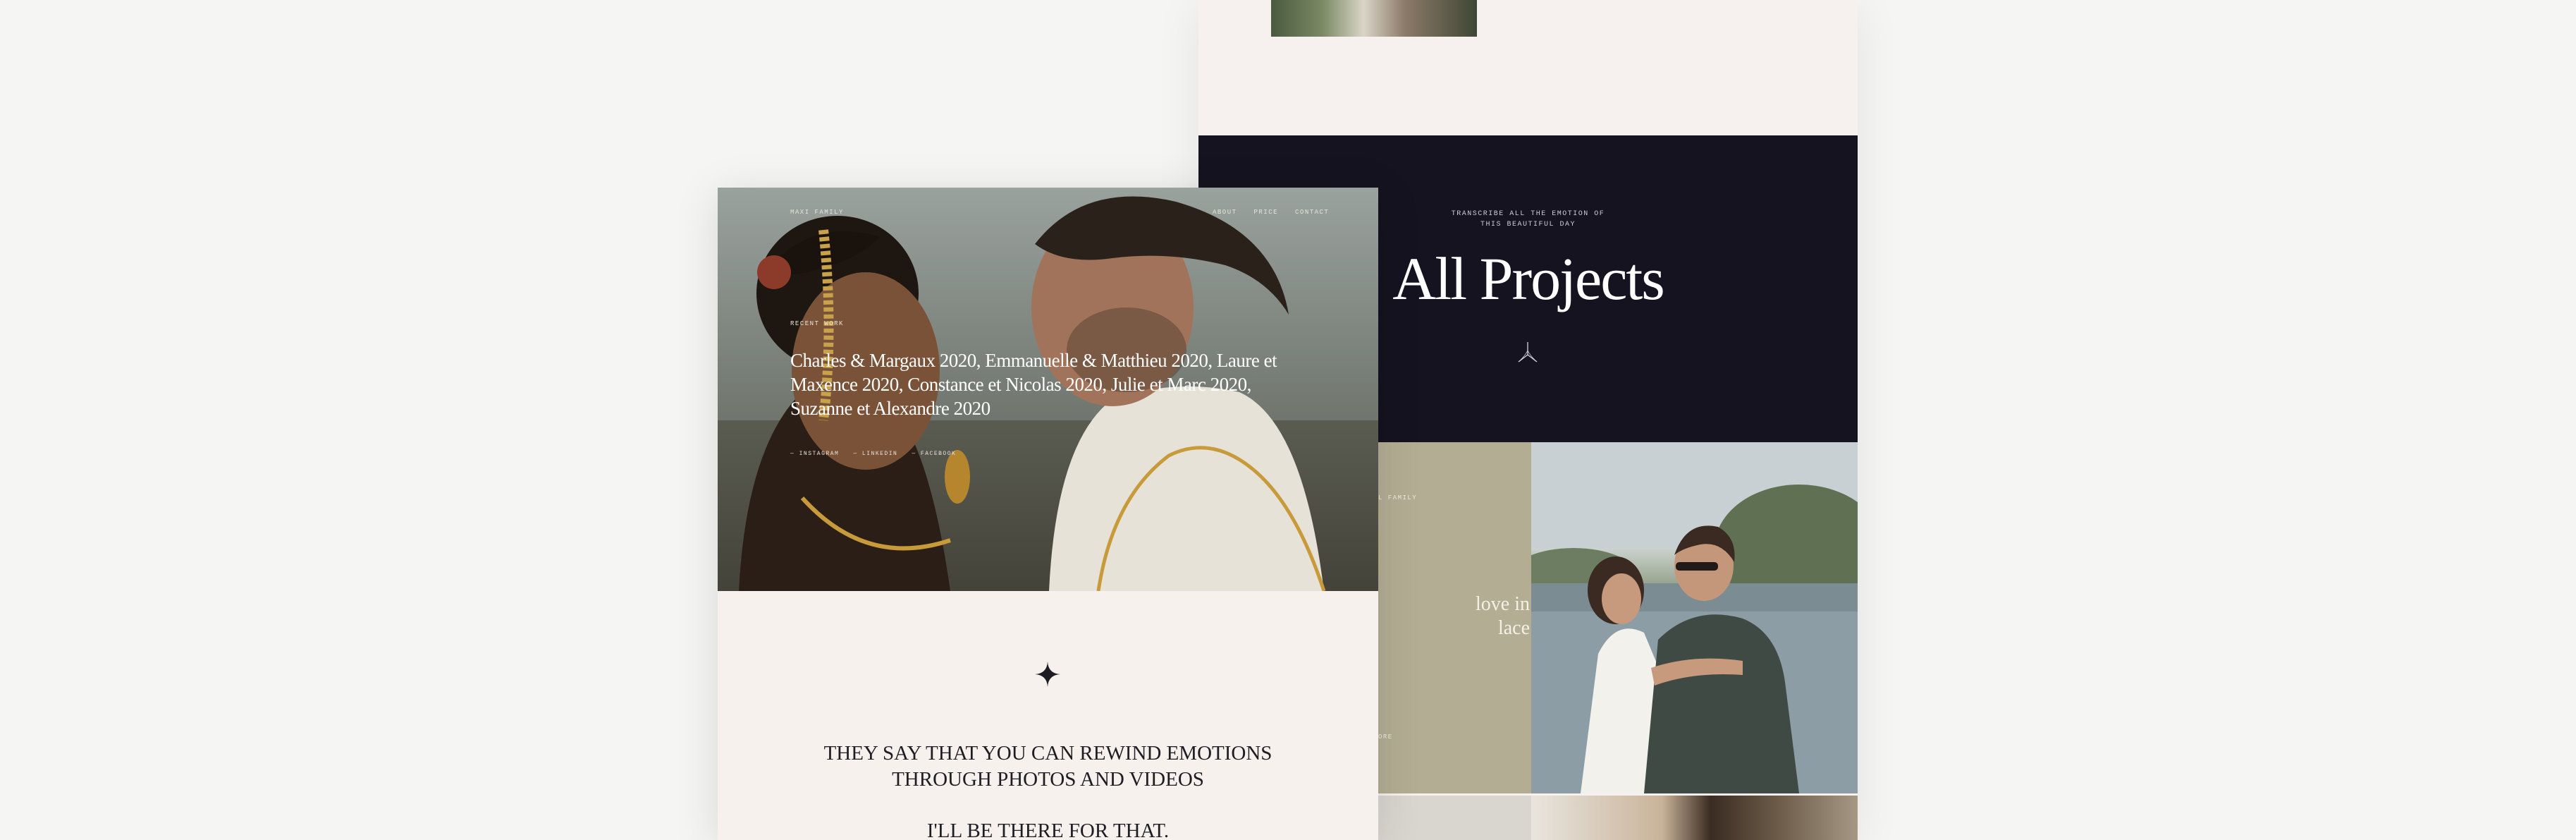 This screenshot has width=2576, height=840. Describe the element at coordinates (1528, 352) in the screenshot. I see `tripod-ornament-icon` at that location.